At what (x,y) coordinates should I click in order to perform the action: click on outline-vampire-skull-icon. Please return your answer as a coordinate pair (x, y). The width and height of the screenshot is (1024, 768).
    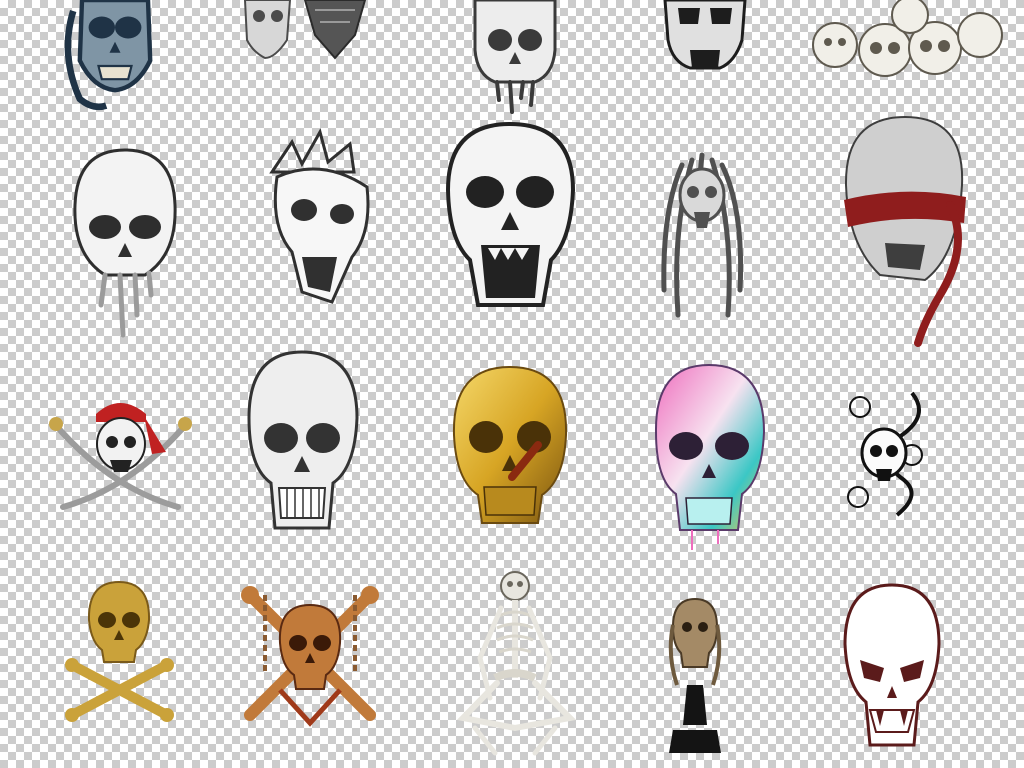
    Looking at the image, I should click on (892, 665).